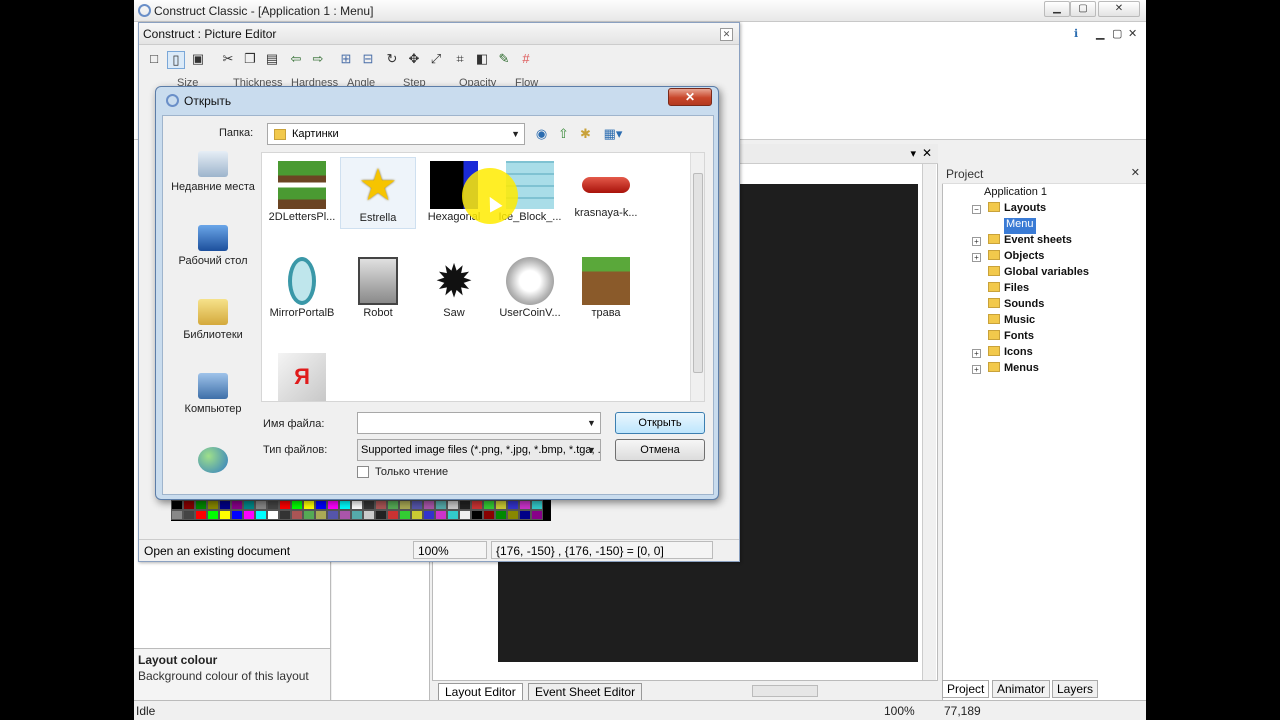 This screenshot has width=1280, height=720. Describe the element at coordinates (591, 450) in the screenshot. I see `chevron-down-icon: ▼` at that location.